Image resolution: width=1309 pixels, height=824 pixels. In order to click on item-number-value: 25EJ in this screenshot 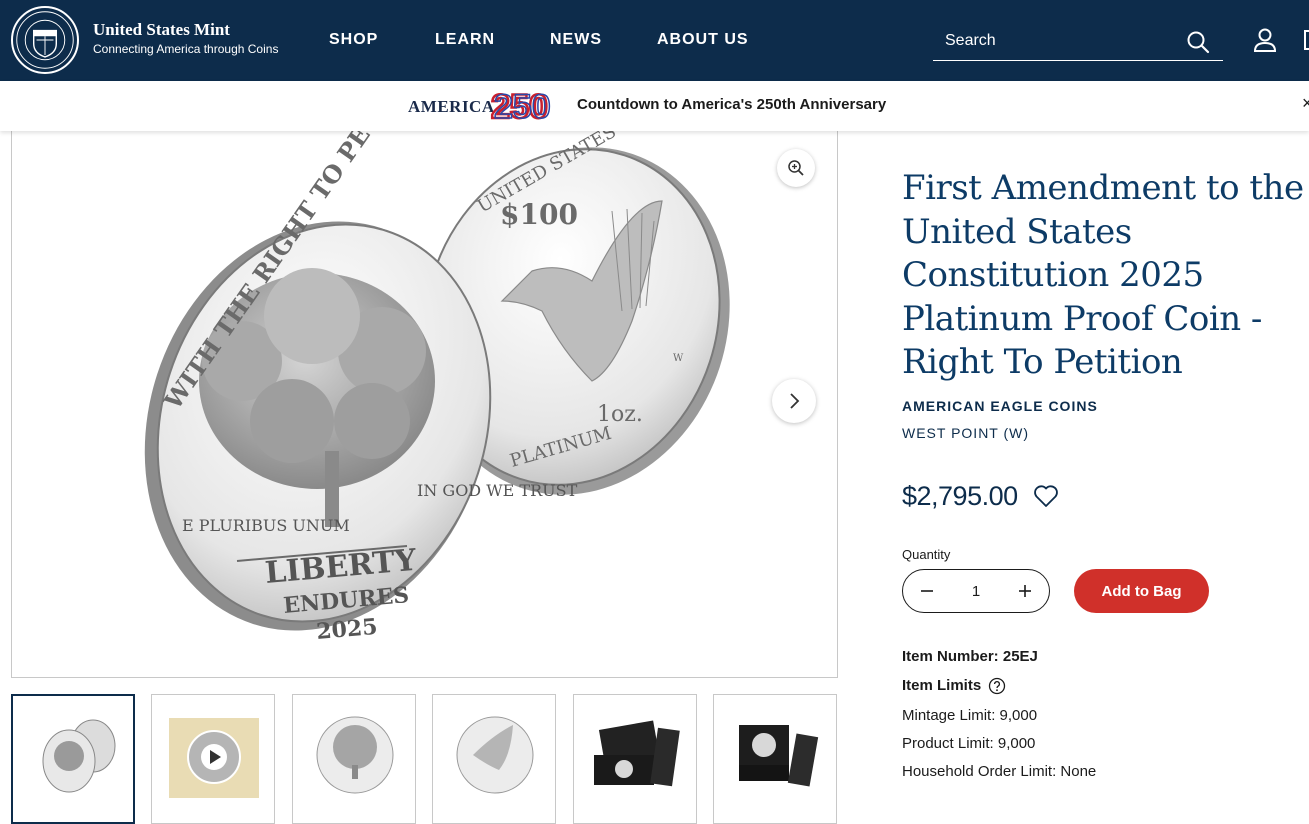, I will do `click(1020, 656)`.